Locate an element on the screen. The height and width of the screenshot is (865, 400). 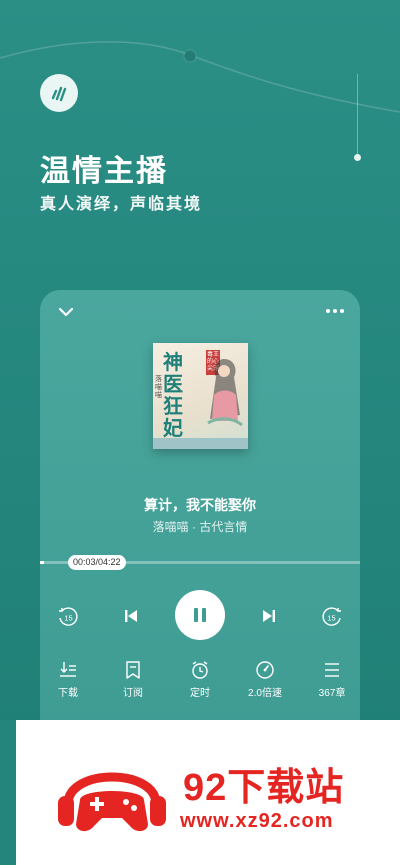
app-logo is located at coordinates (59, 93).